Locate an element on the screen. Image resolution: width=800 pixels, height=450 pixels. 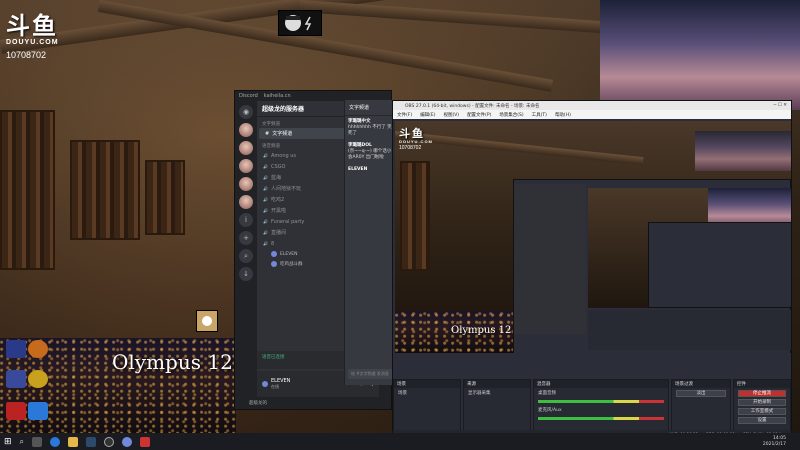
hand-icon is located at coordinates (207, 321).